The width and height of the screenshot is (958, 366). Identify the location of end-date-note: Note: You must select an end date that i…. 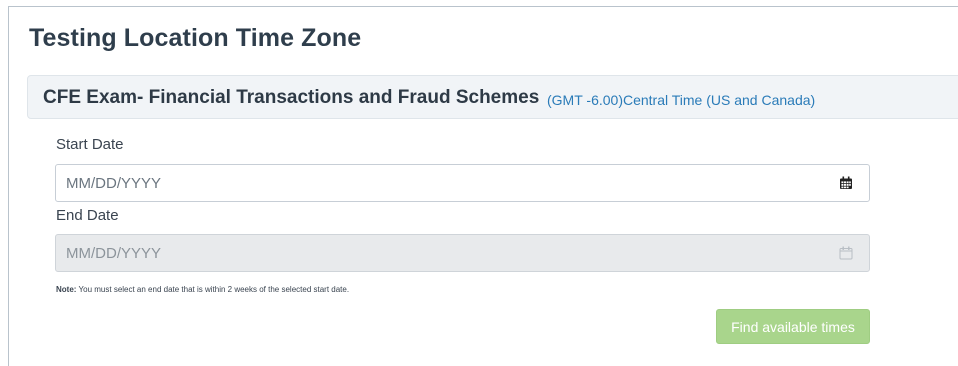
(202, 289).